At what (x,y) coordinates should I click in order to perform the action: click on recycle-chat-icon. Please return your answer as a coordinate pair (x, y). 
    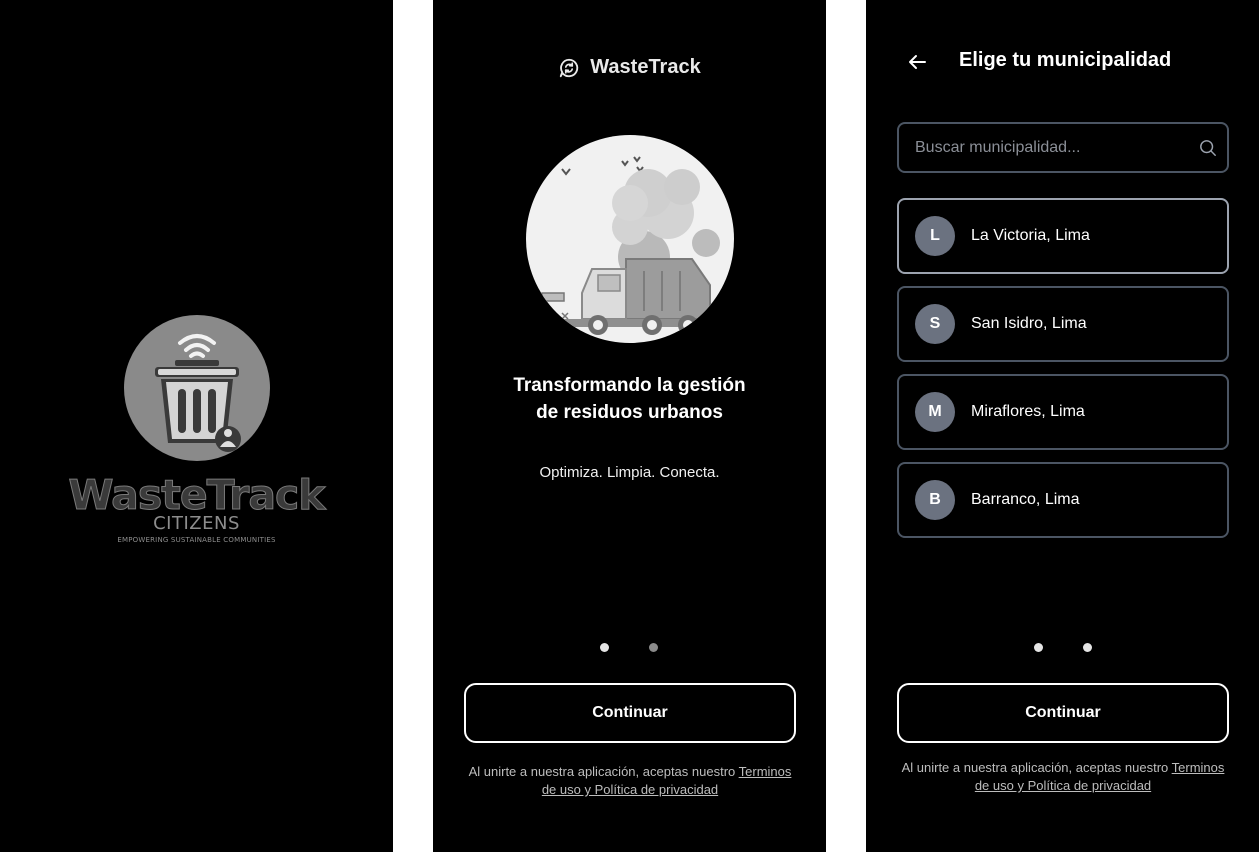
    Looking at the image, I should click on (569, 67).